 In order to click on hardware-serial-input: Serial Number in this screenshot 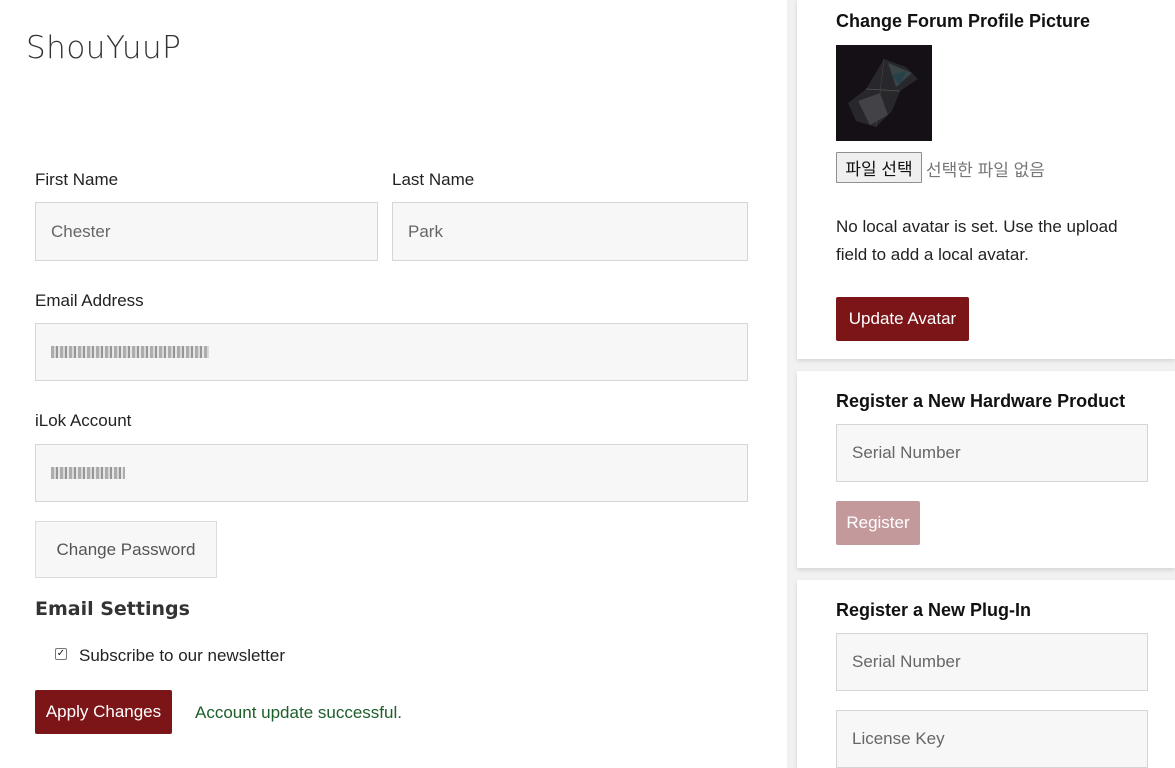, I will do `click(992, 453)`.